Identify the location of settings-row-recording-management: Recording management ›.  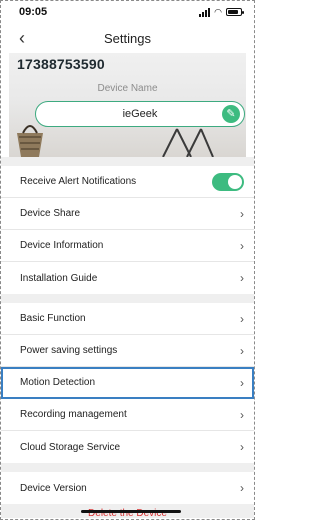
(127, 415).